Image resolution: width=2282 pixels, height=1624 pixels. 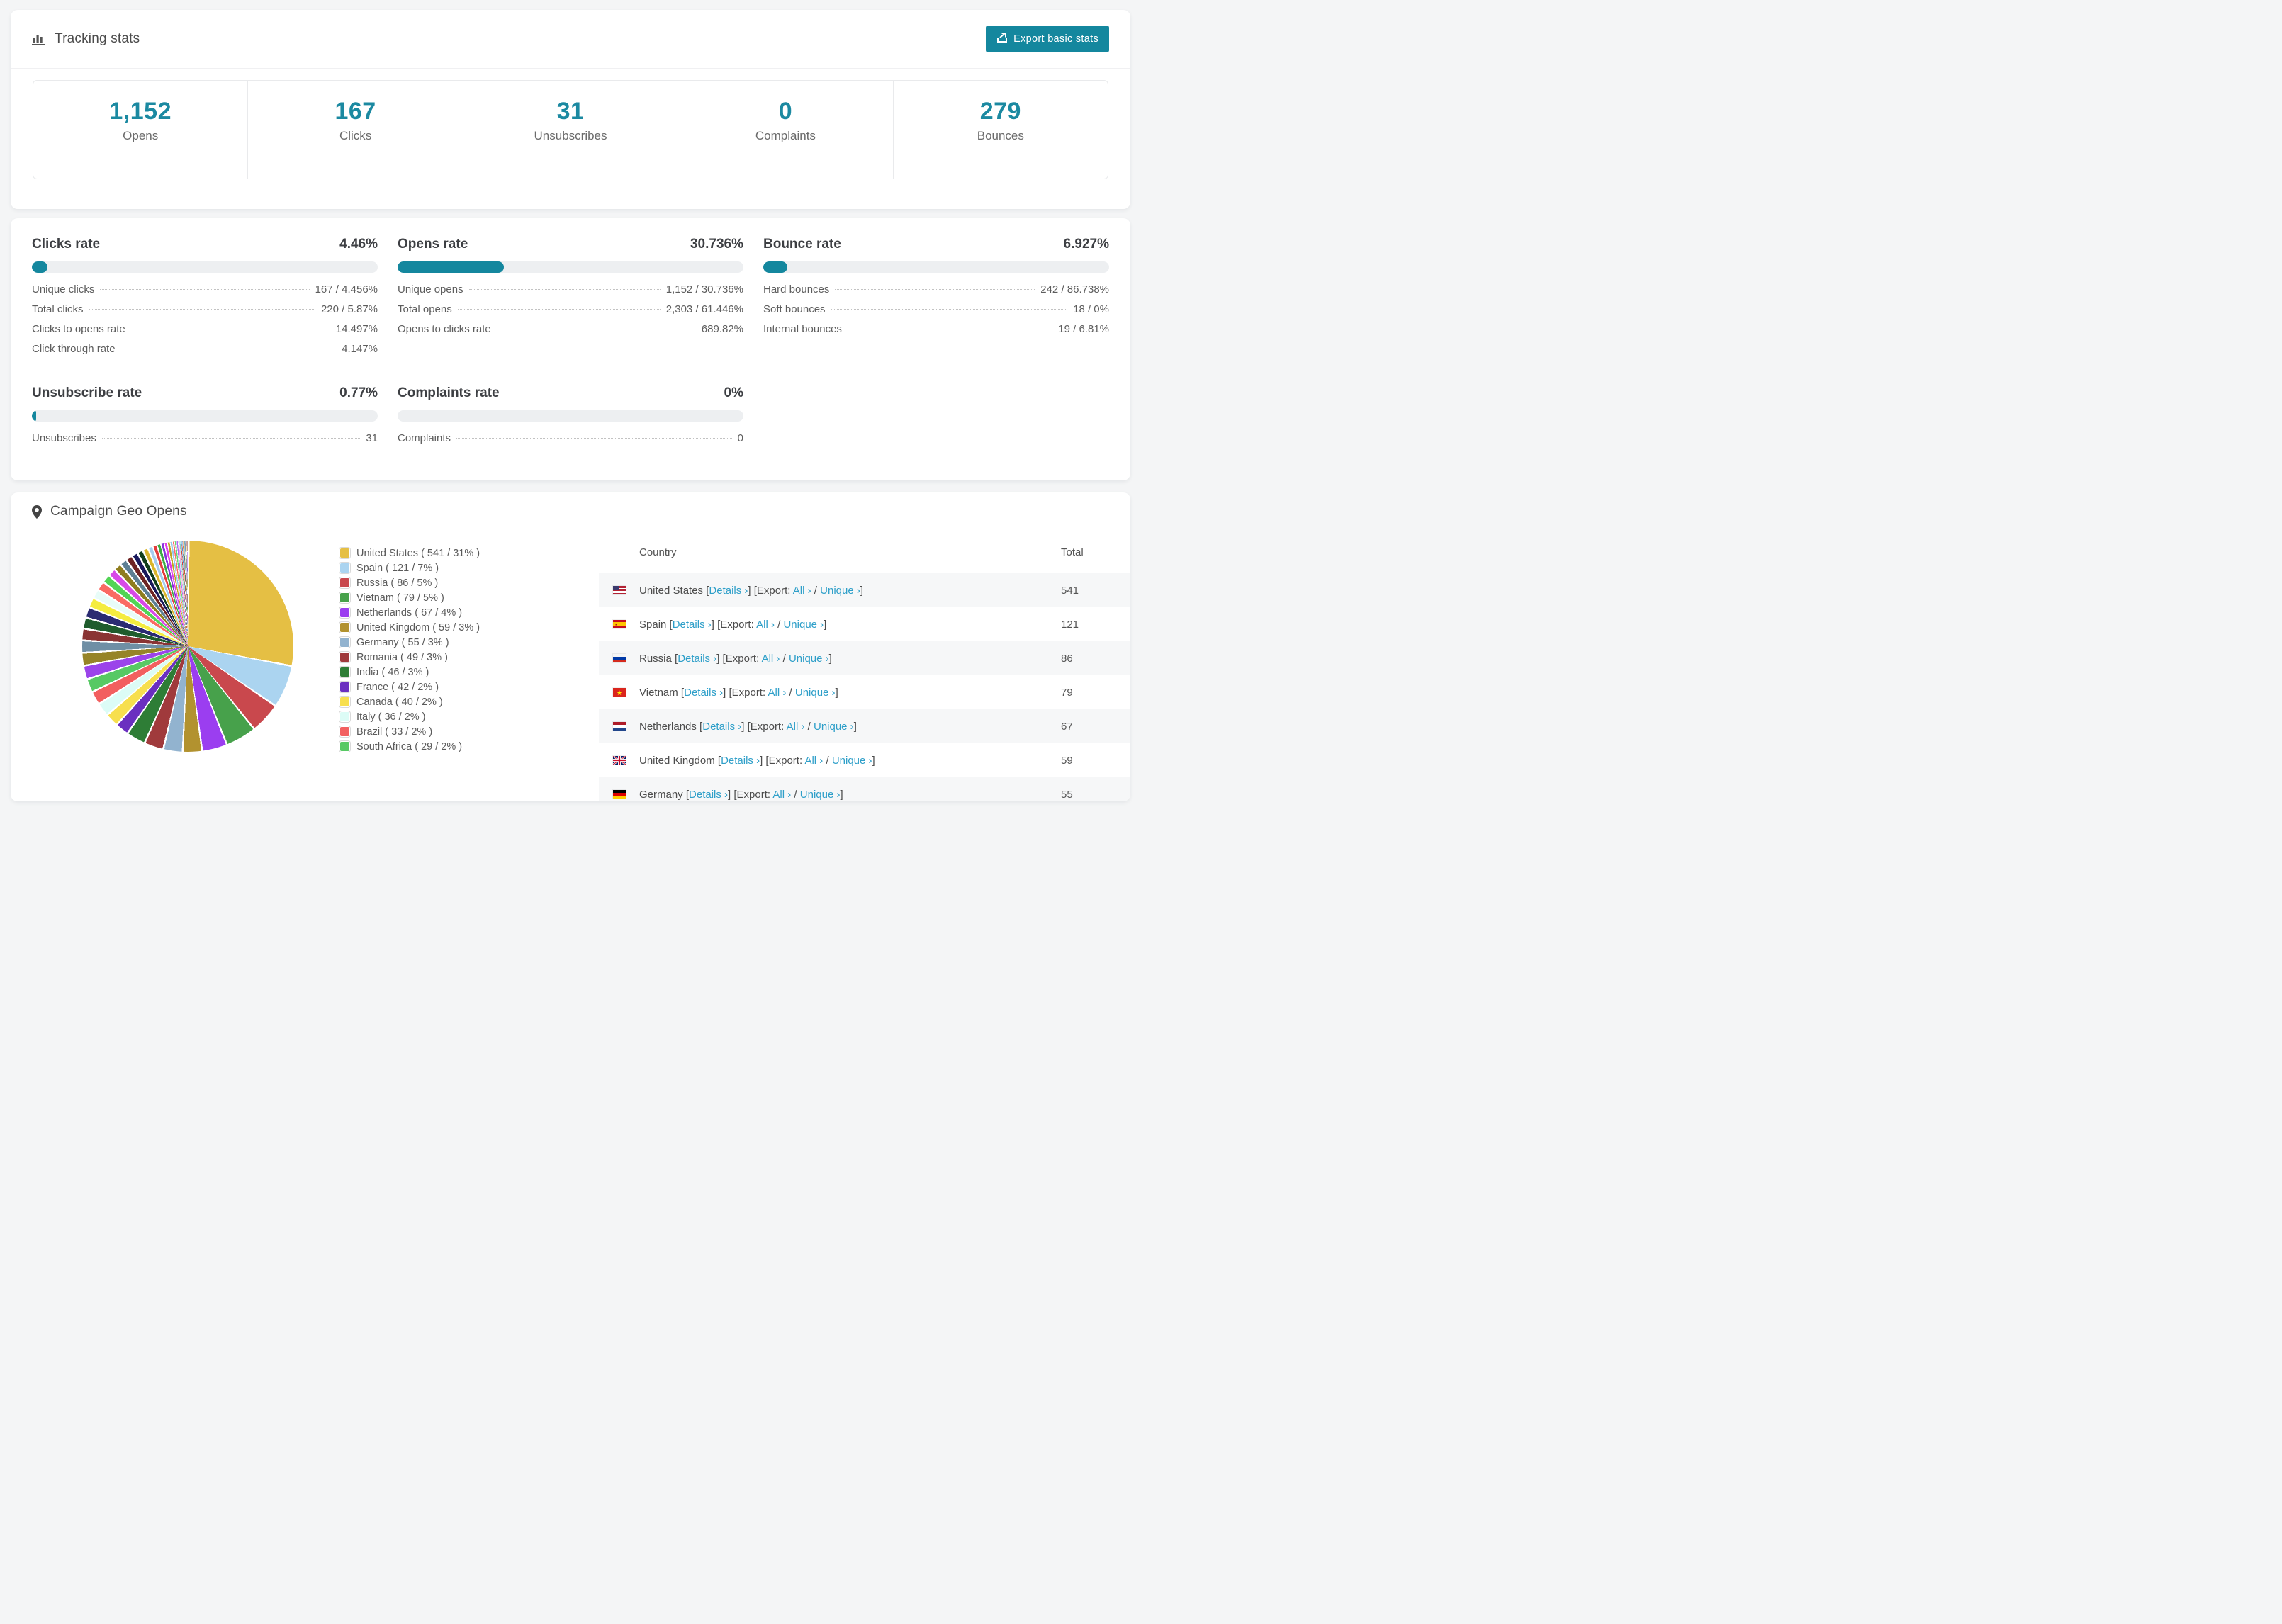 What do you see at coordinates (410, 567) in the screenshot?
I see `legend-item-spain: Spain ( 121 / 7% )` at bounding box center [410, 567].